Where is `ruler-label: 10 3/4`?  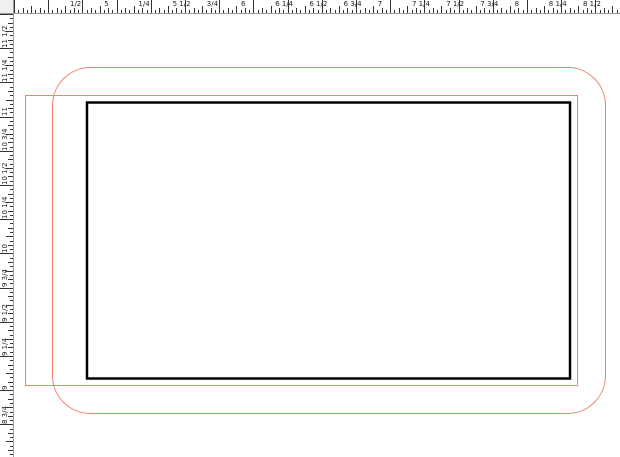 ruler-label: 10 3/4 is located at coordinates (5, 139).